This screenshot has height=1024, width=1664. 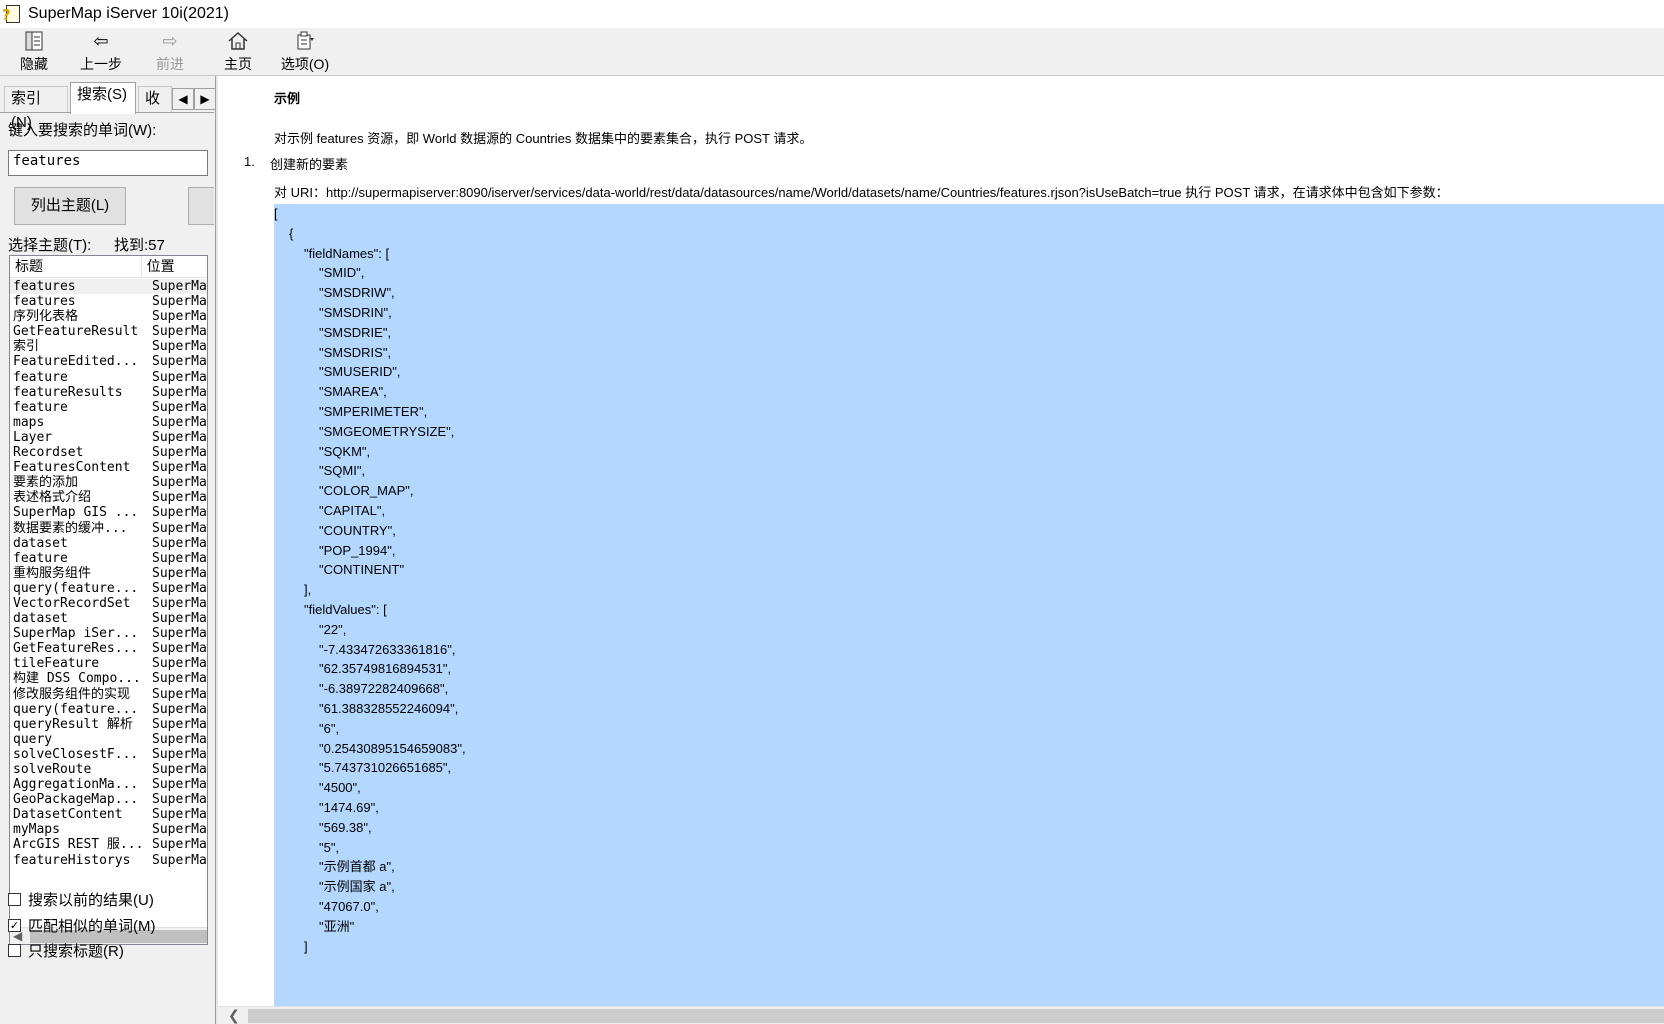 What do you see at coordinates (234, 1015) in the screenshot?
I see `scroll-left-icon: ❮` at bounding box center [234, 1015].